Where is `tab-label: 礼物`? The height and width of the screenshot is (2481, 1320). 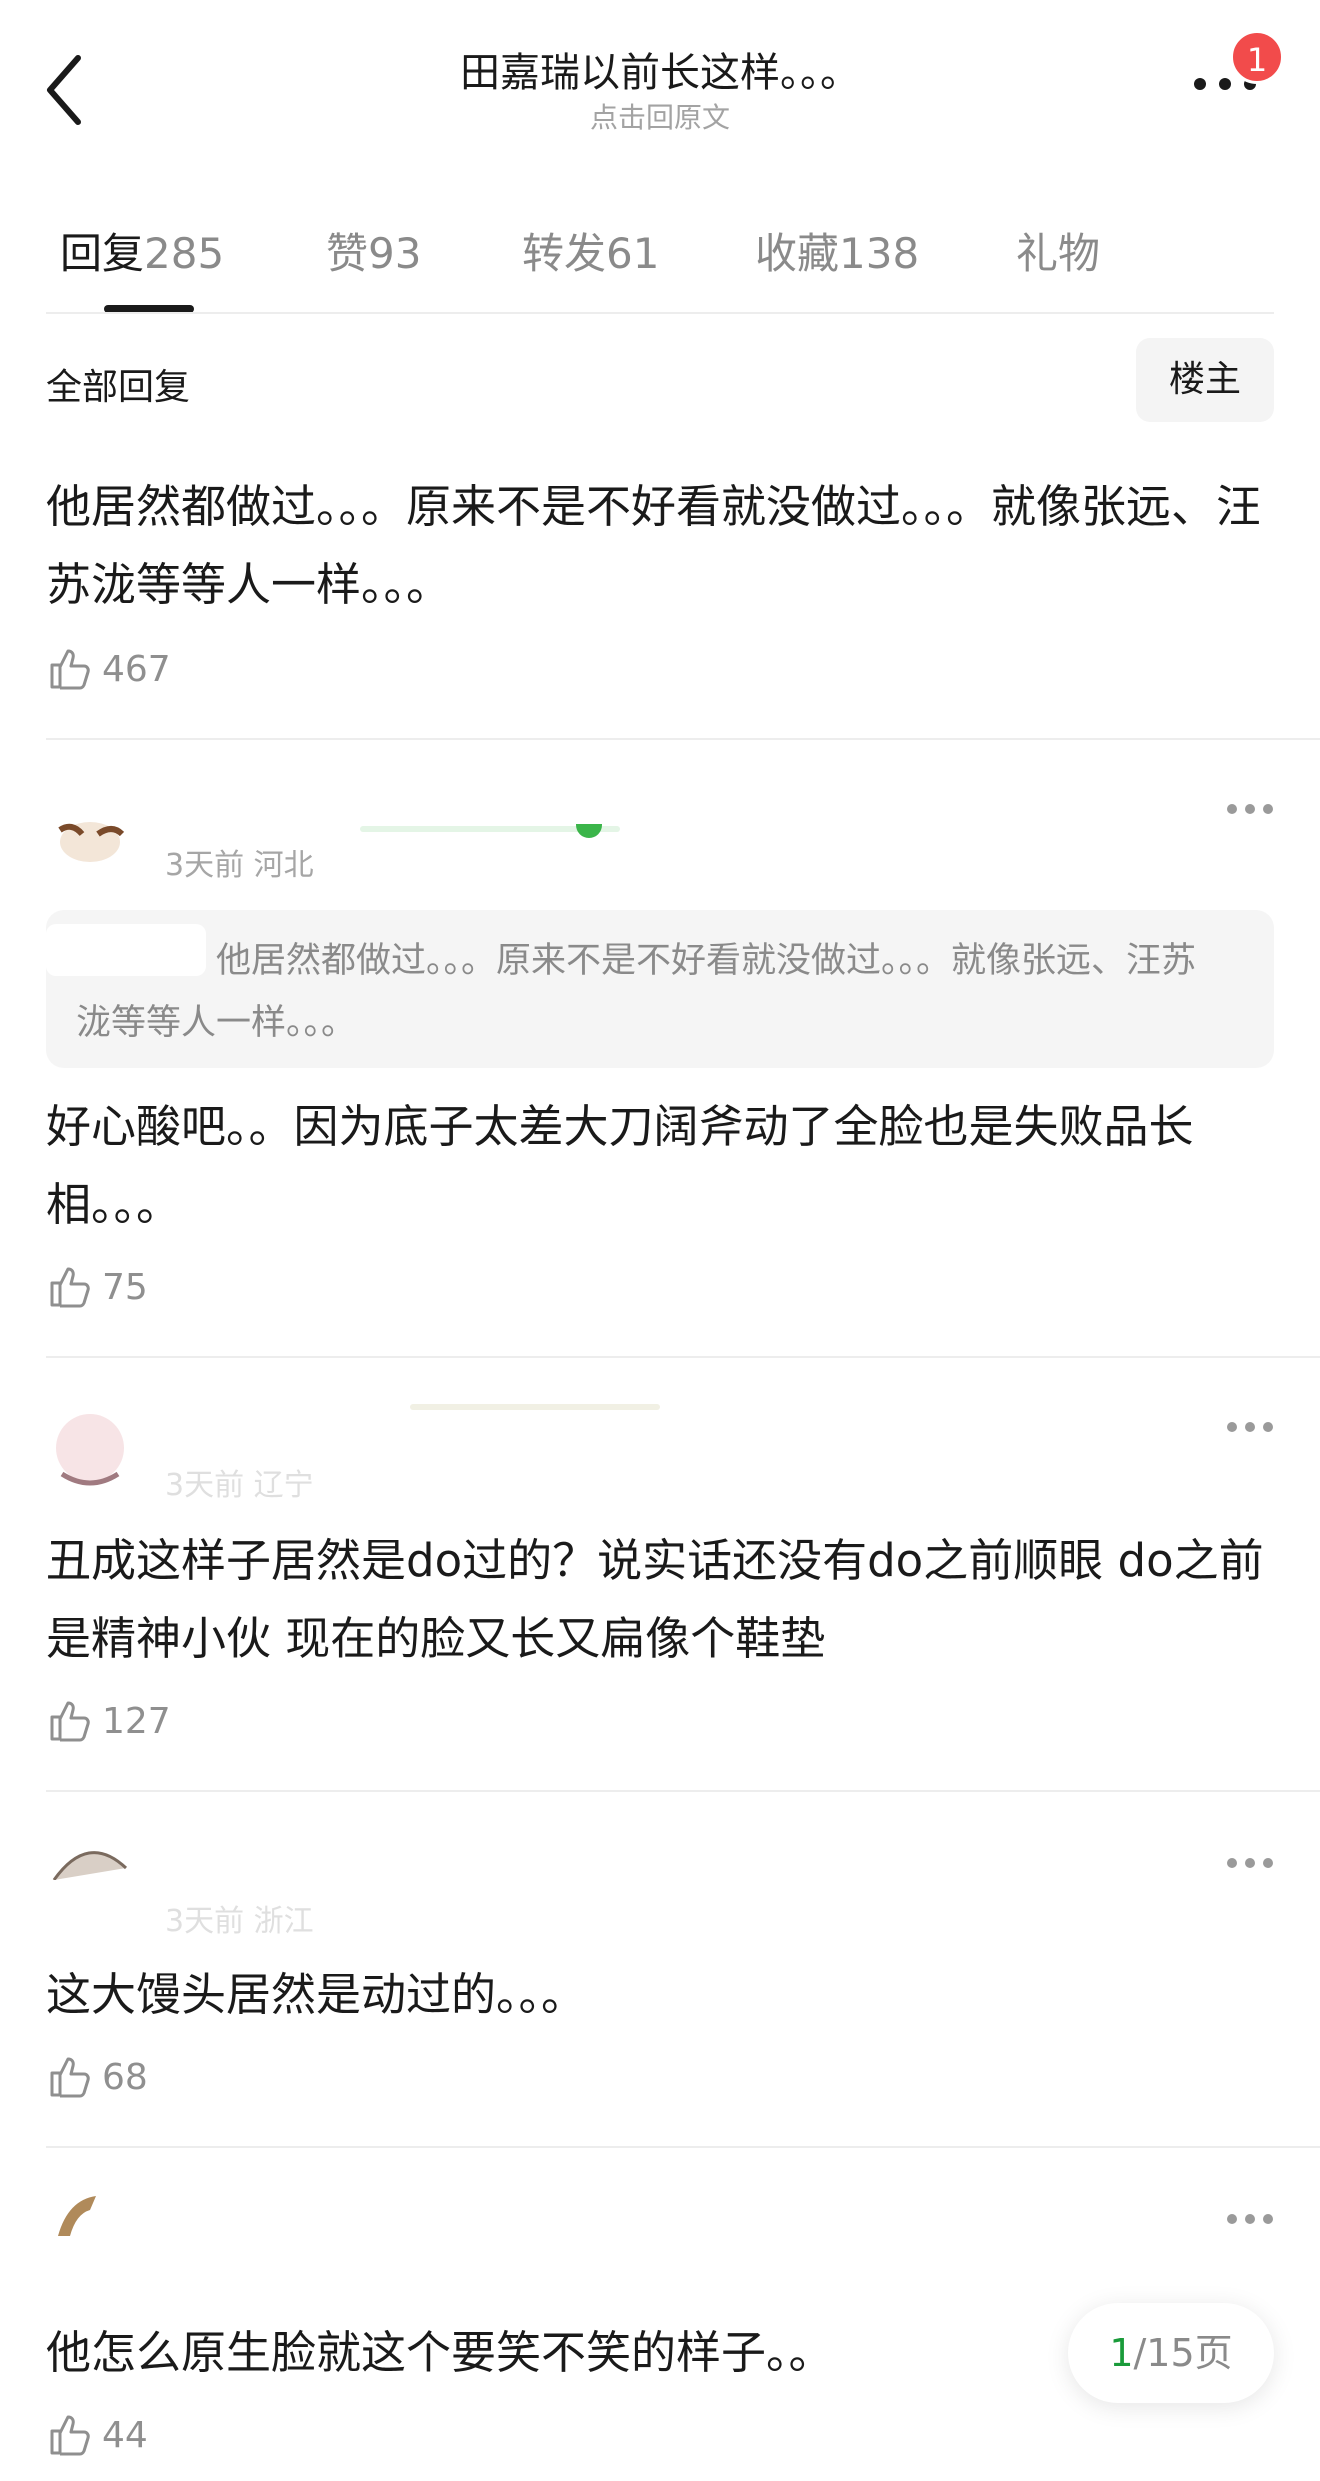 tab-label: 礼物 is located at coordinates (1058, 253).